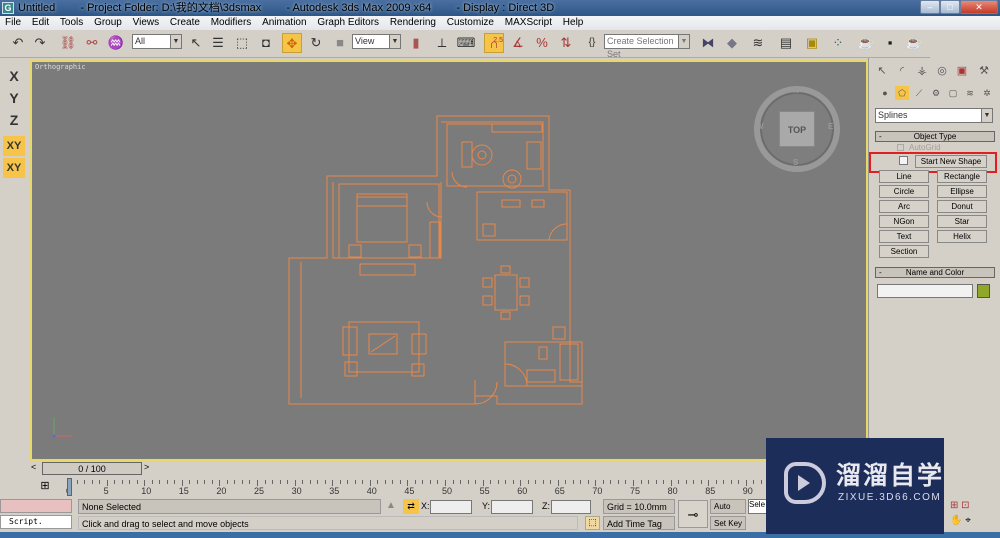  I want to click on menu-customize: Customize, so click(470, 22).